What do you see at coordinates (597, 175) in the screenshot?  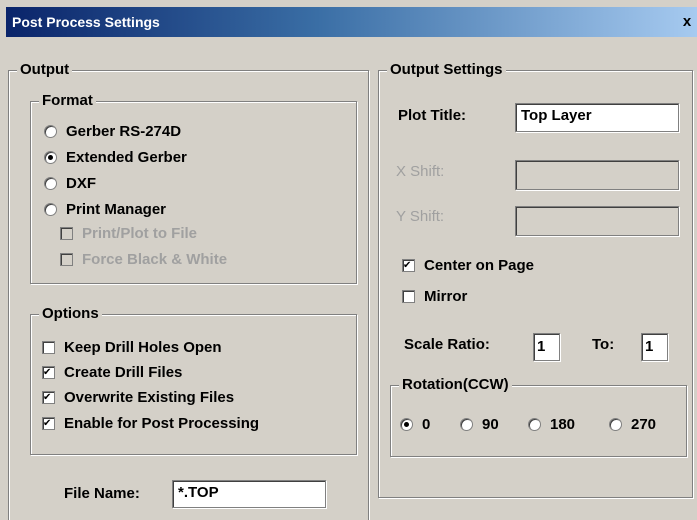 I see `x-shift-input` at bounding box center [597, 175].